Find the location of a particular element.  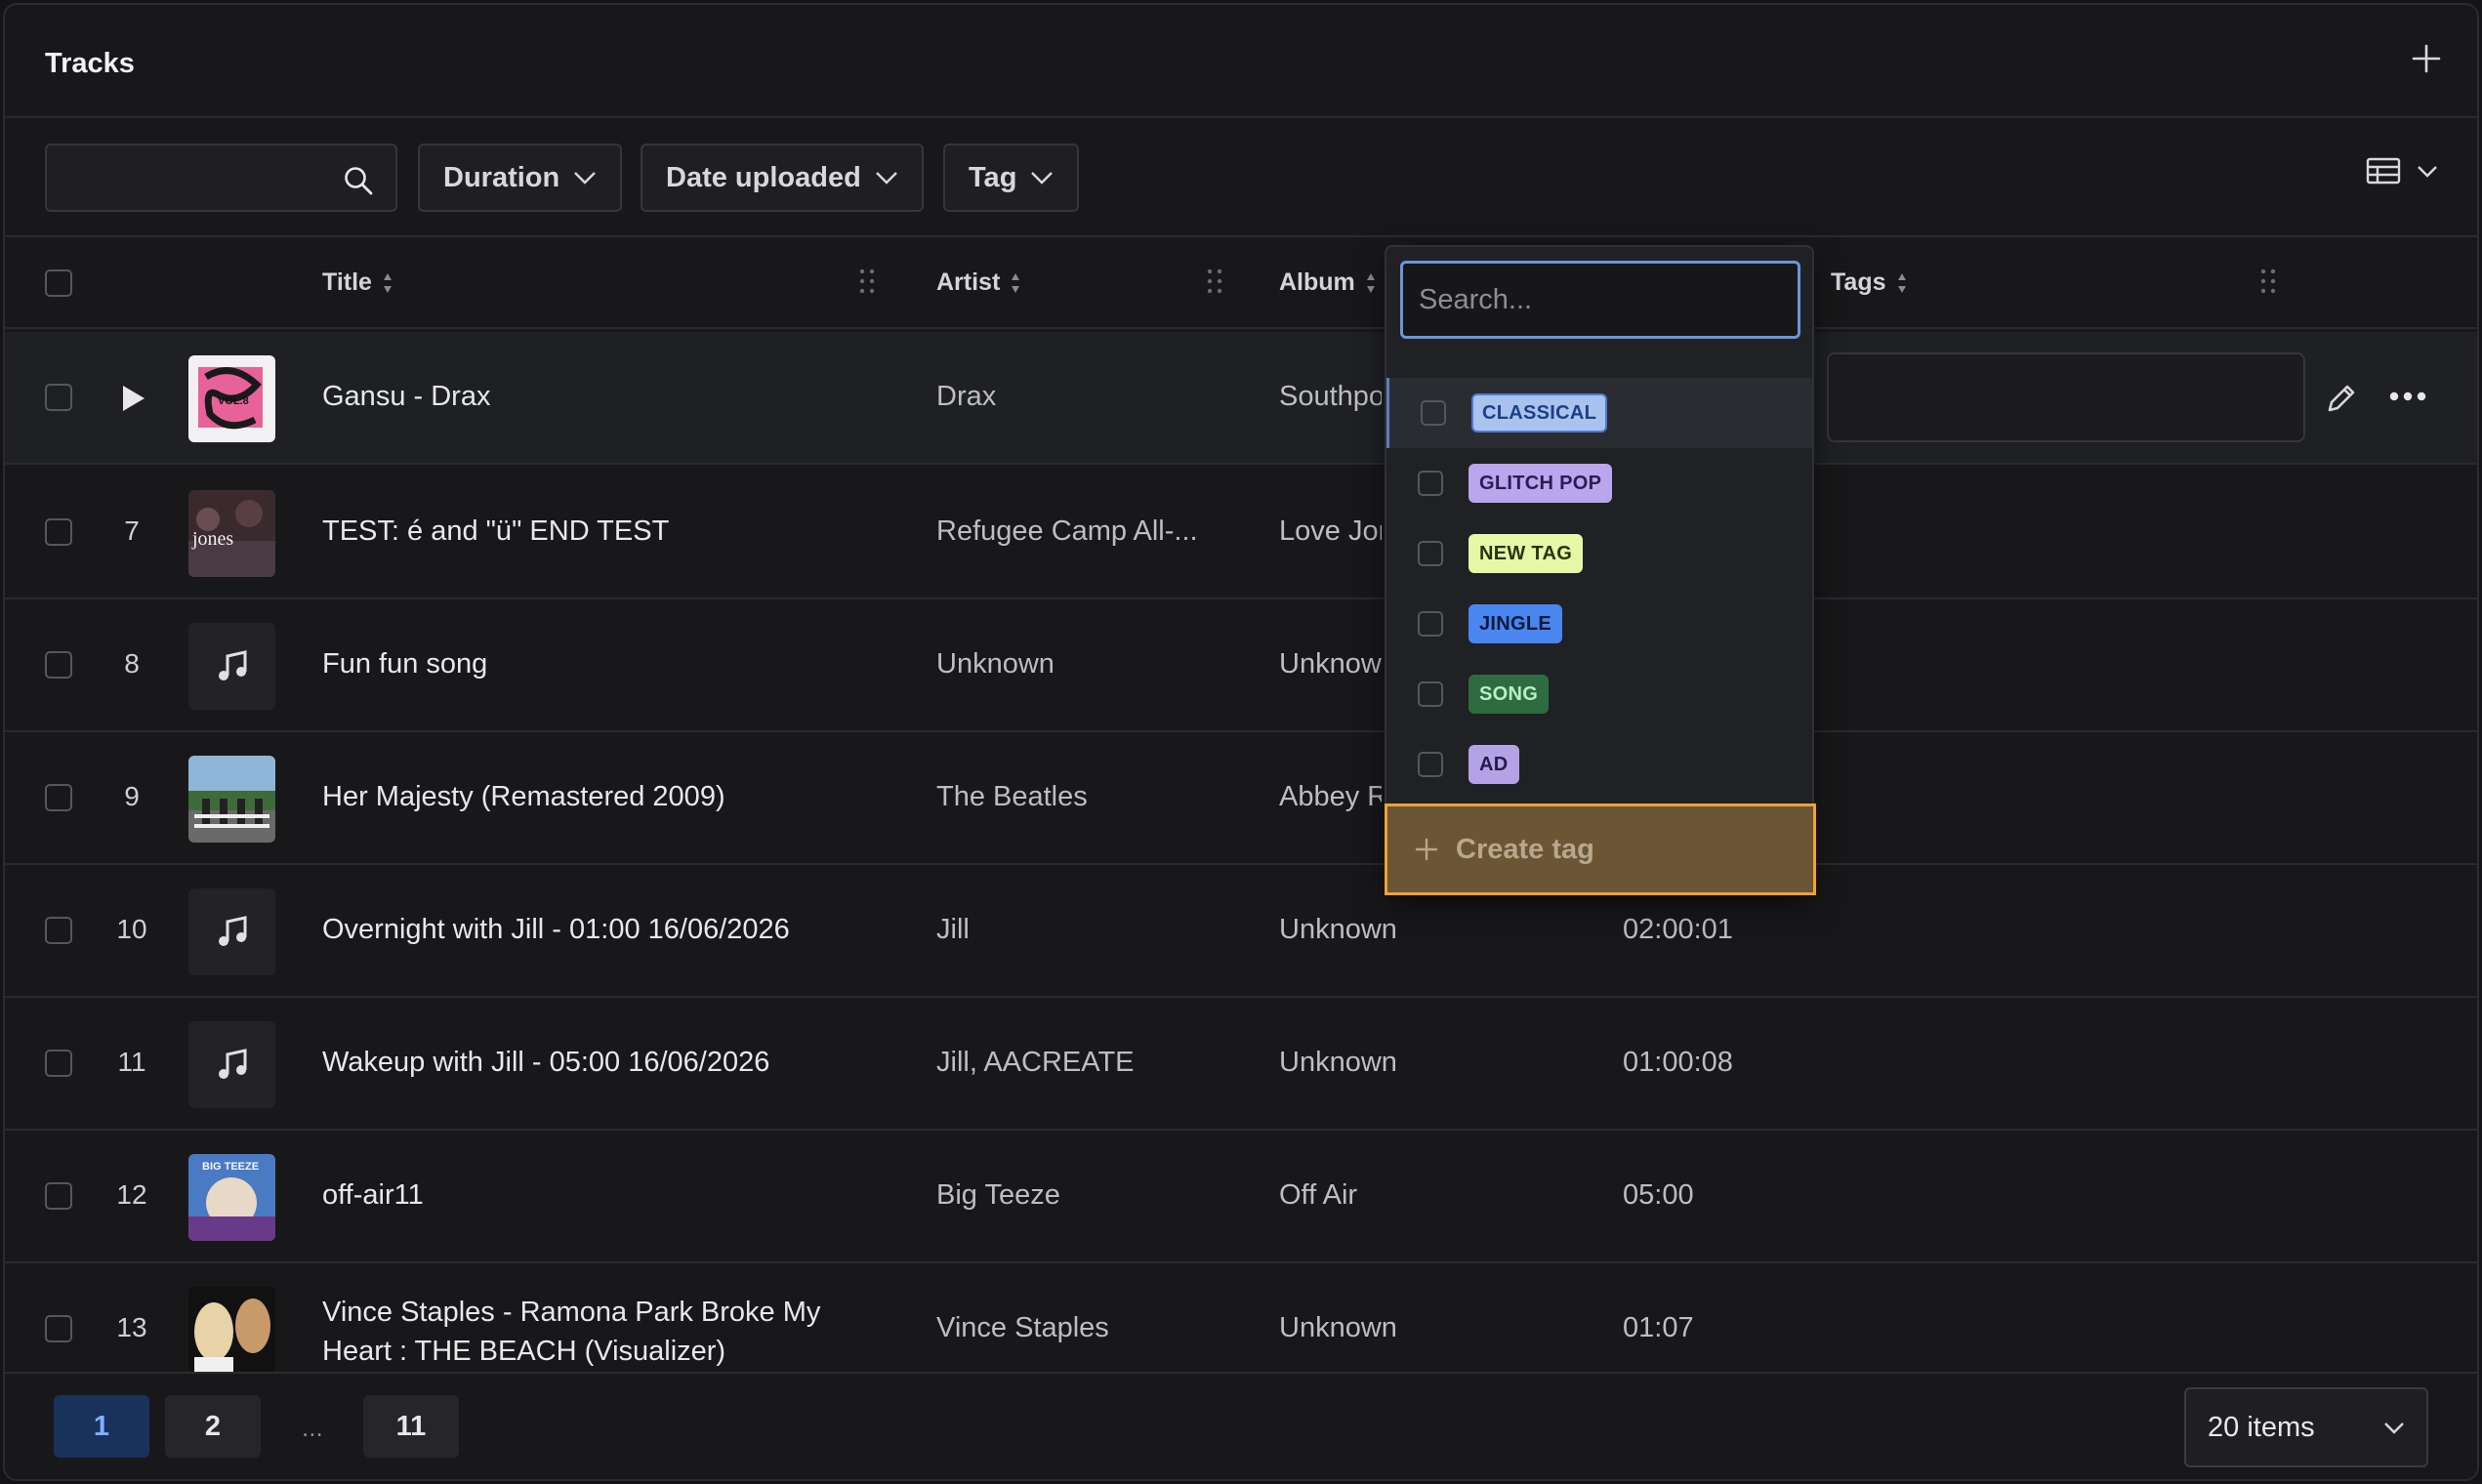

create-tag-label: Create tag is located at coordinates (1525, 849).